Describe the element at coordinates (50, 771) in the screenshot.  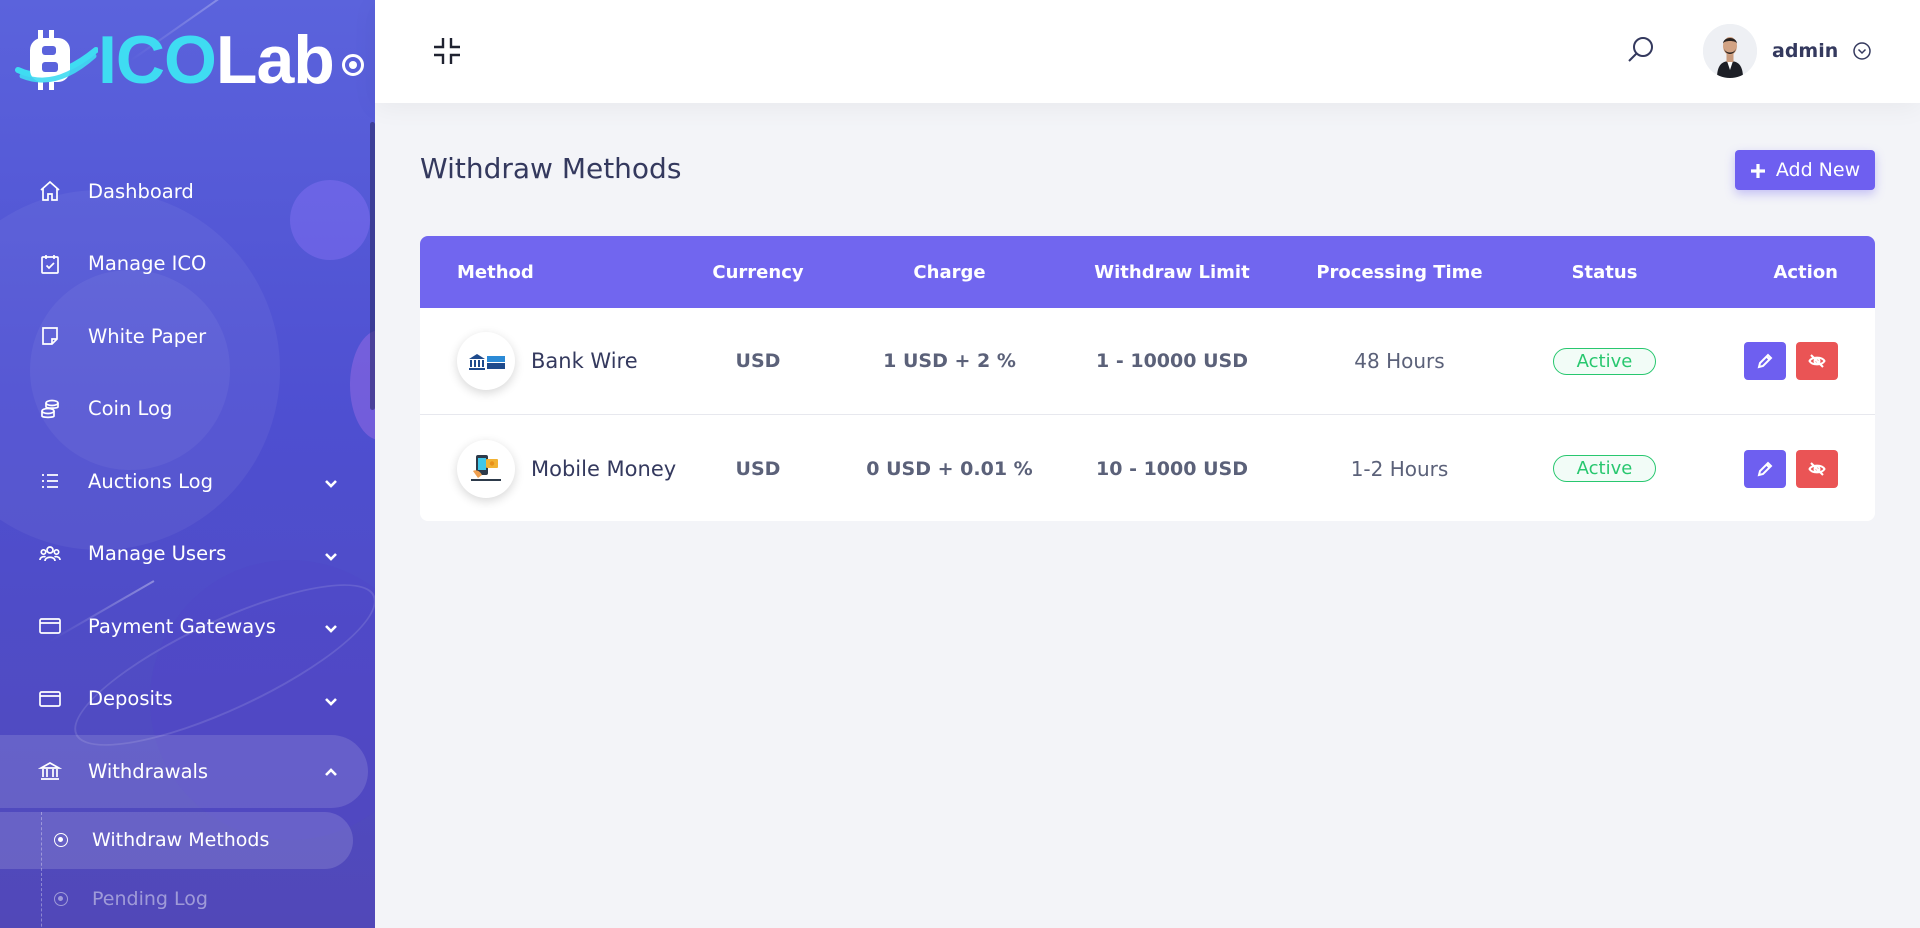
I see `bank-icon` at that location.